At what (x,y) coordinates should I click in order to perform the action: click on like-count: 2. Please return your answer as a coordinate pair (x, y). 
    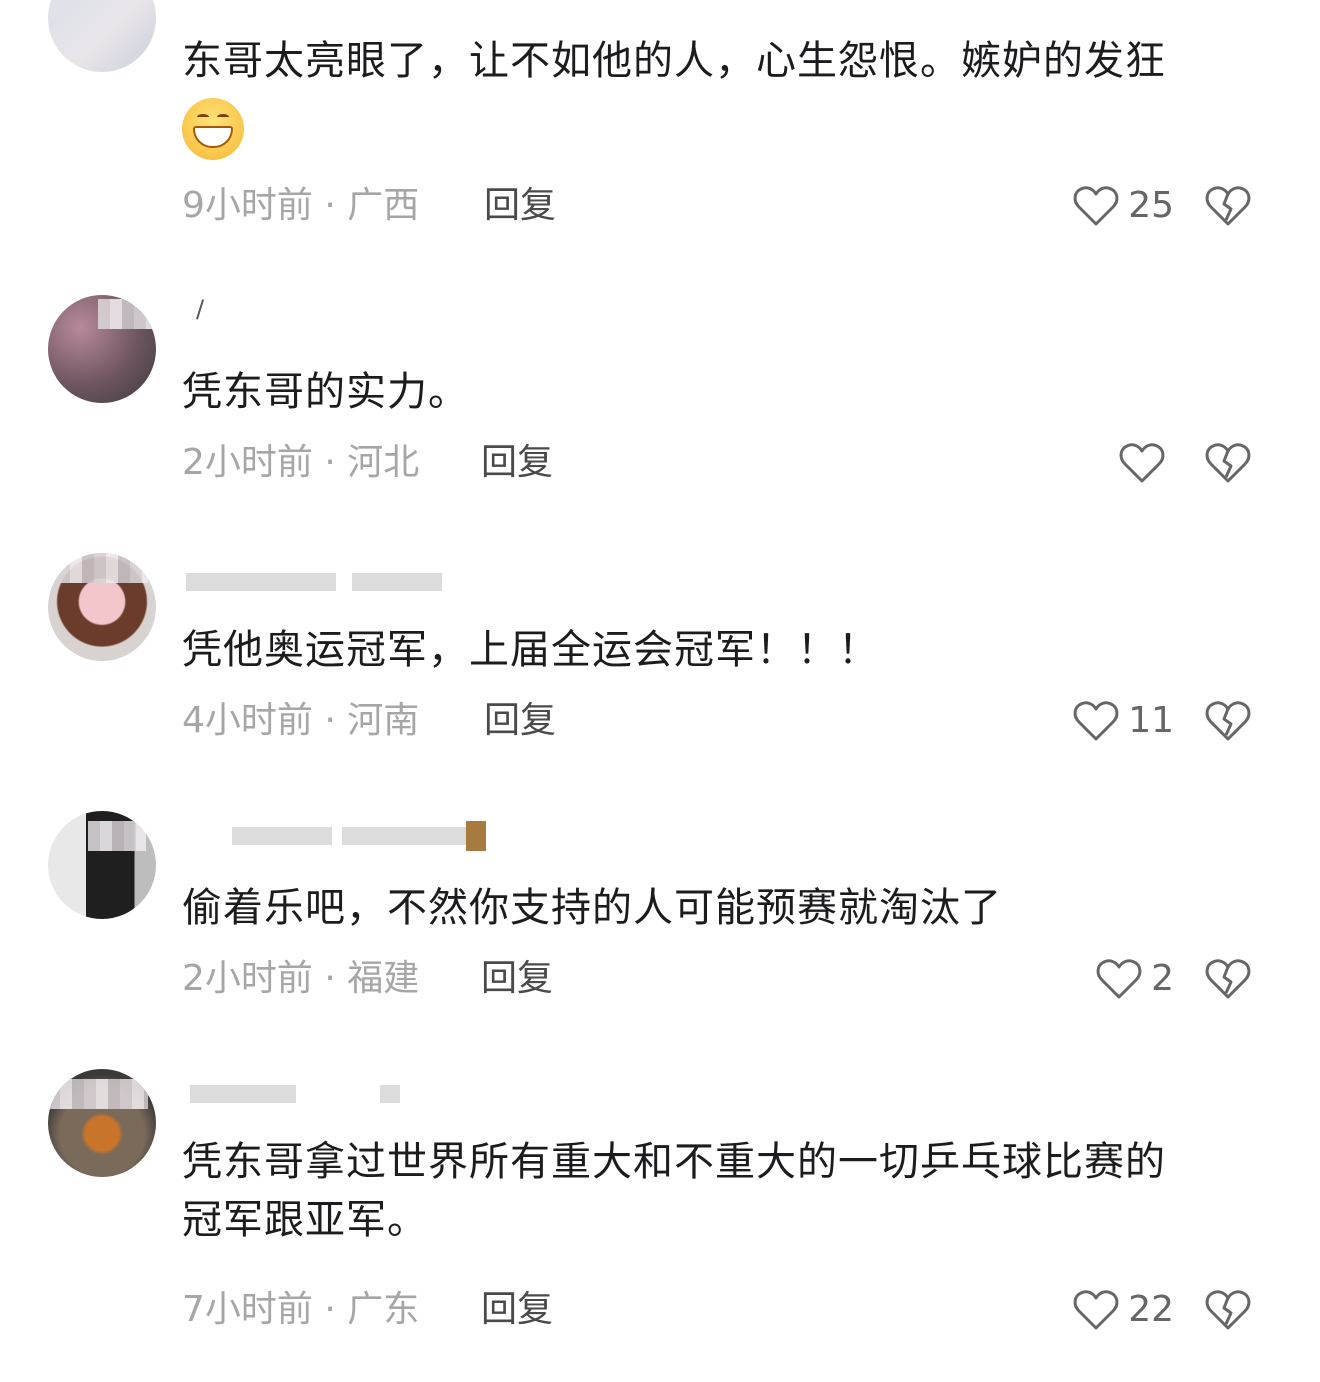
    Looking at the image, I should click on (1162, 978).